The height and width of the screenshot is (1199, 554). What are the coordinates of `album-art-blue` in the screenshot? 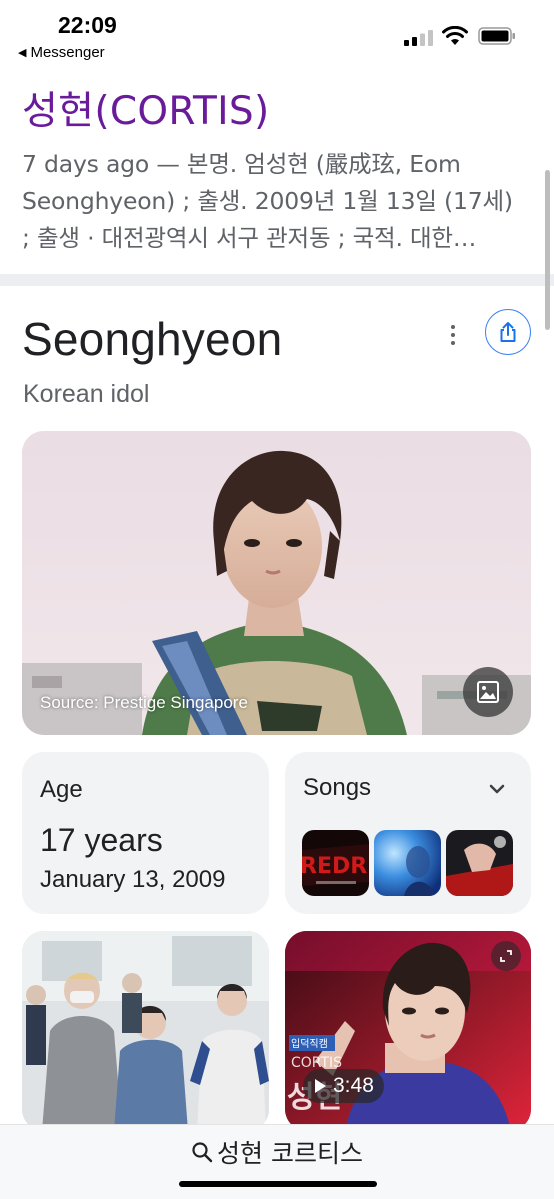 It's located at (407, 863).